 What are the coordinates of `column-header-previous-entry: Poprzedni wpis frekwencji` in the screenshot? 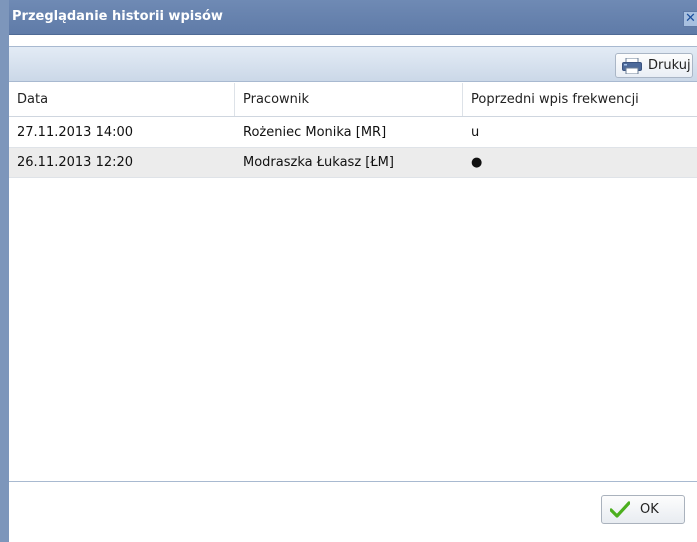 It's located at (580, 99).